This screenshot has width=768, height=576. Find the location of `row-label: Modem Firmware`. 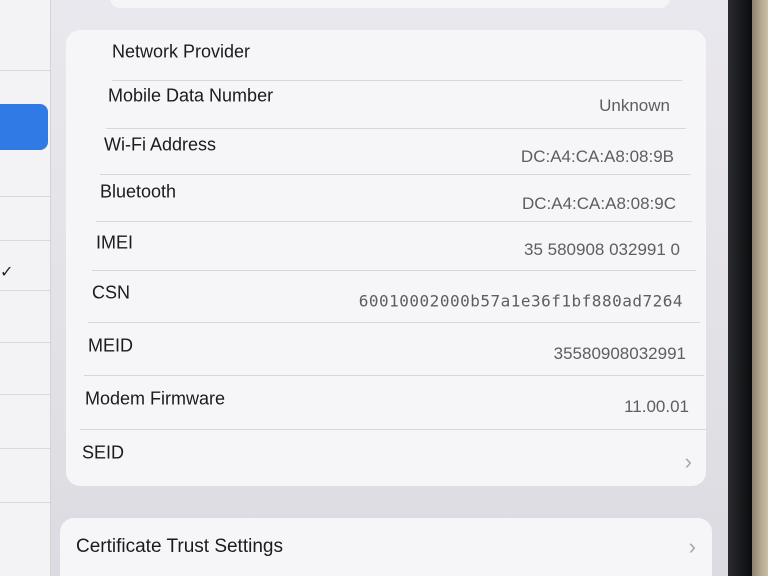

row-label: Modem Firmware is located at coordinates (155, 398).